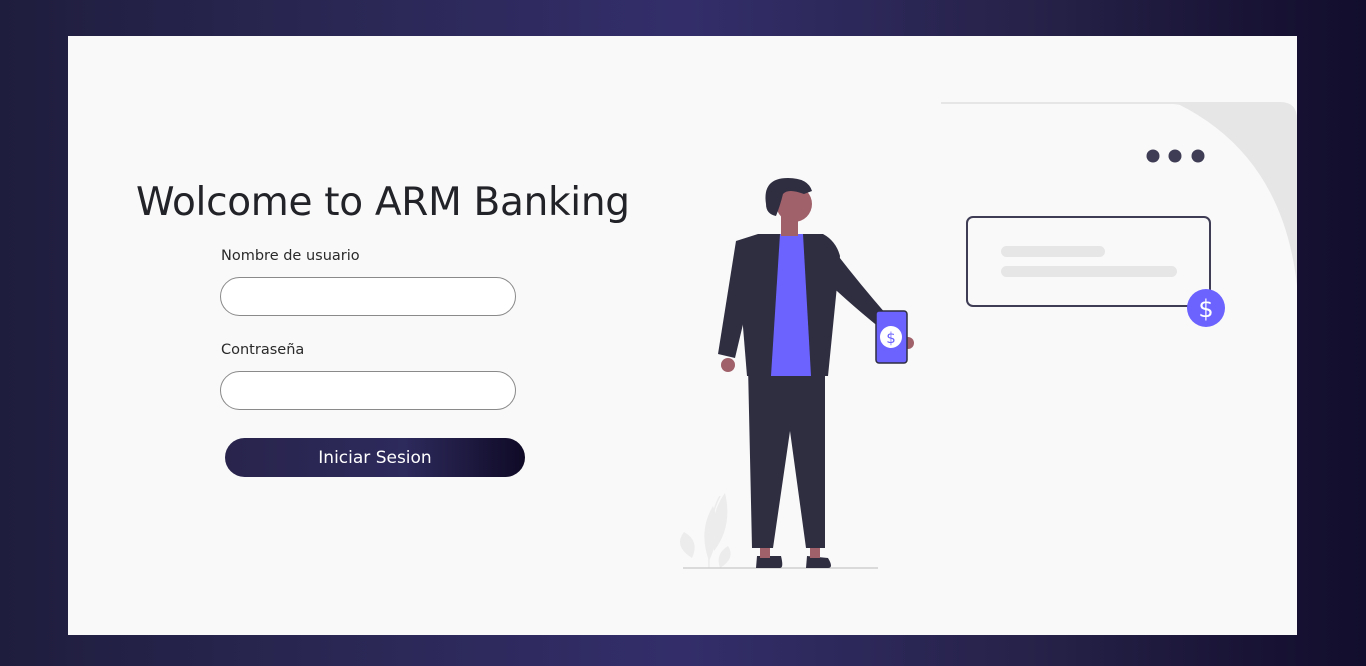 This screenshot has width=1366, height=666. I want to click on plant-icon, so click(705, 531).